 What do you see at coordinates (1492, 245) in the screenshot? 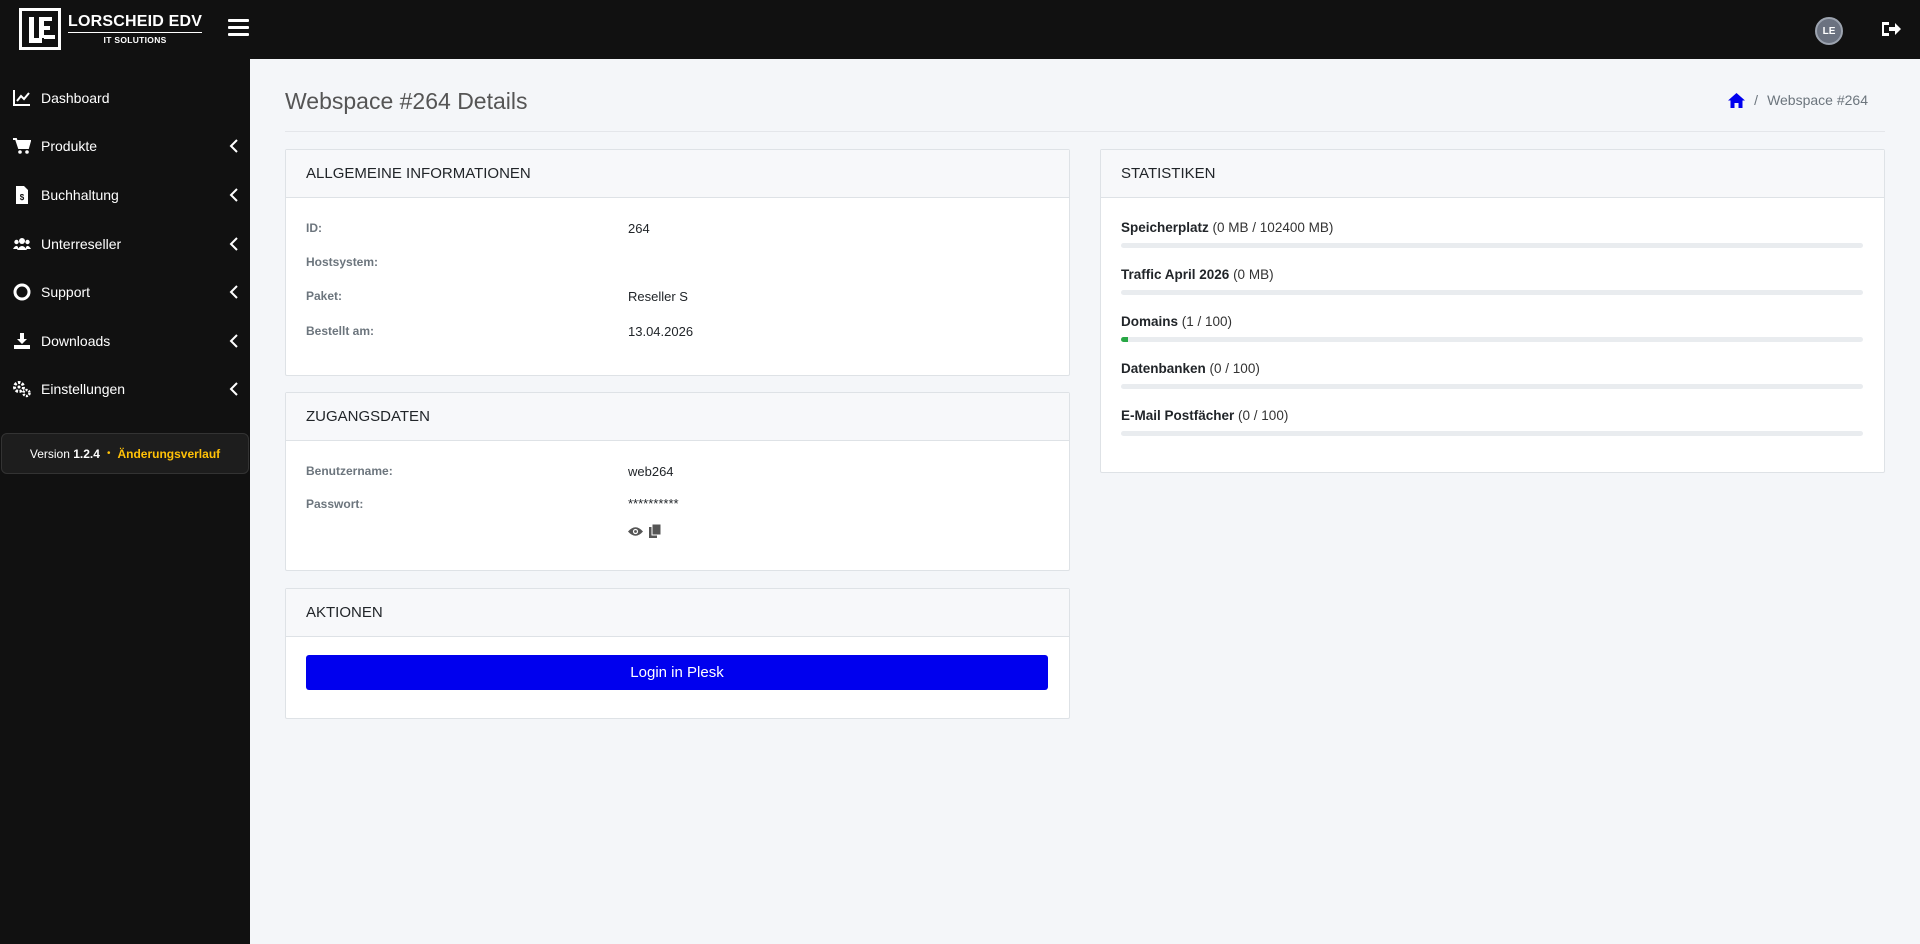
I see `progress-storage` at bounding box center [1492, 245].